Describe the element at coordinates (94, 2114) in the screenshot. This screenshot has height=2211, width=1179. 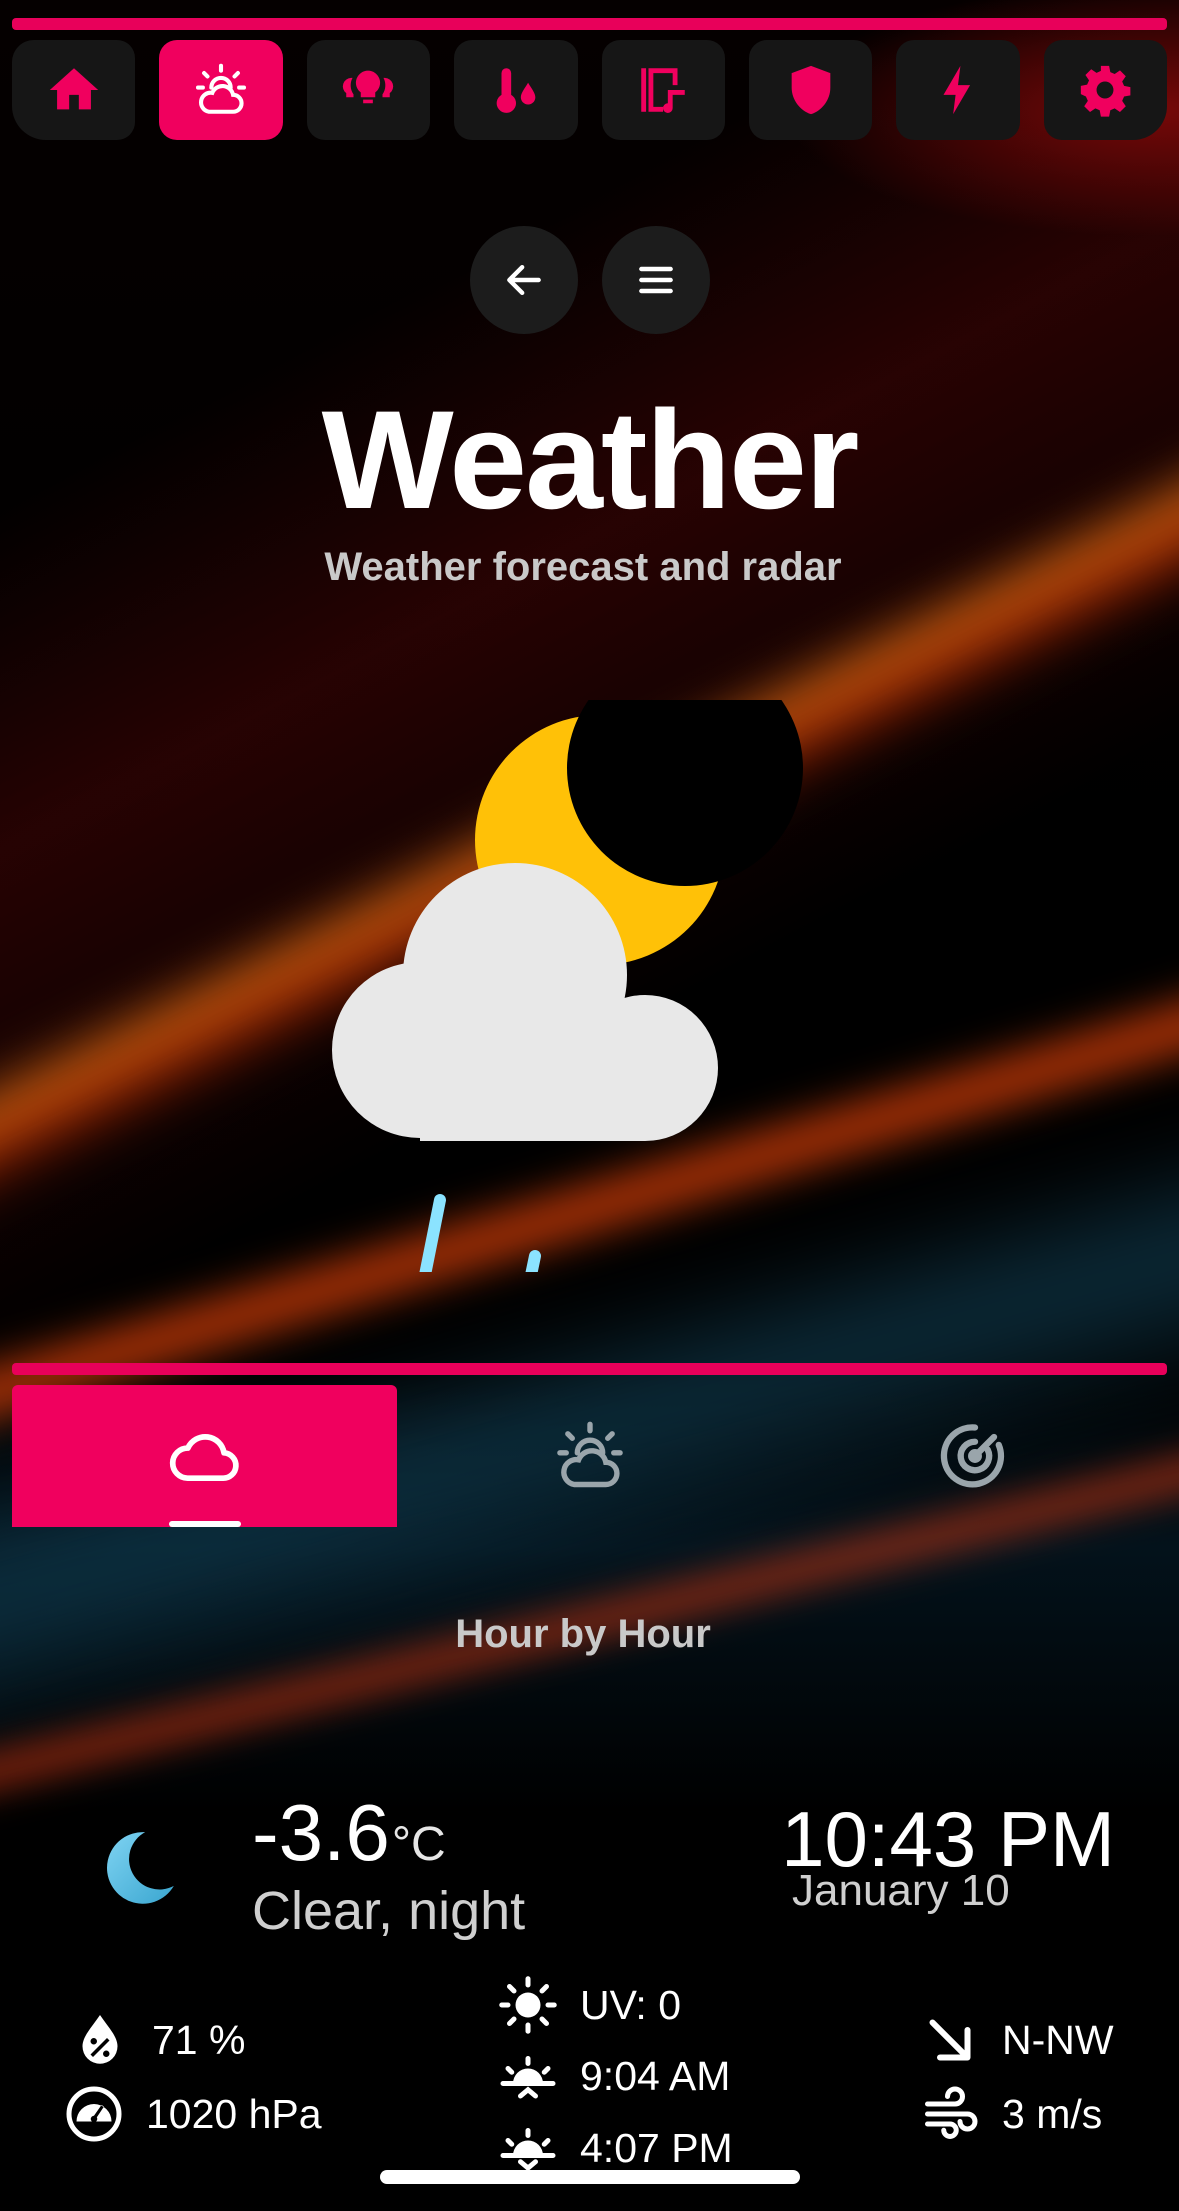
I see `gauge-icon` at that location.